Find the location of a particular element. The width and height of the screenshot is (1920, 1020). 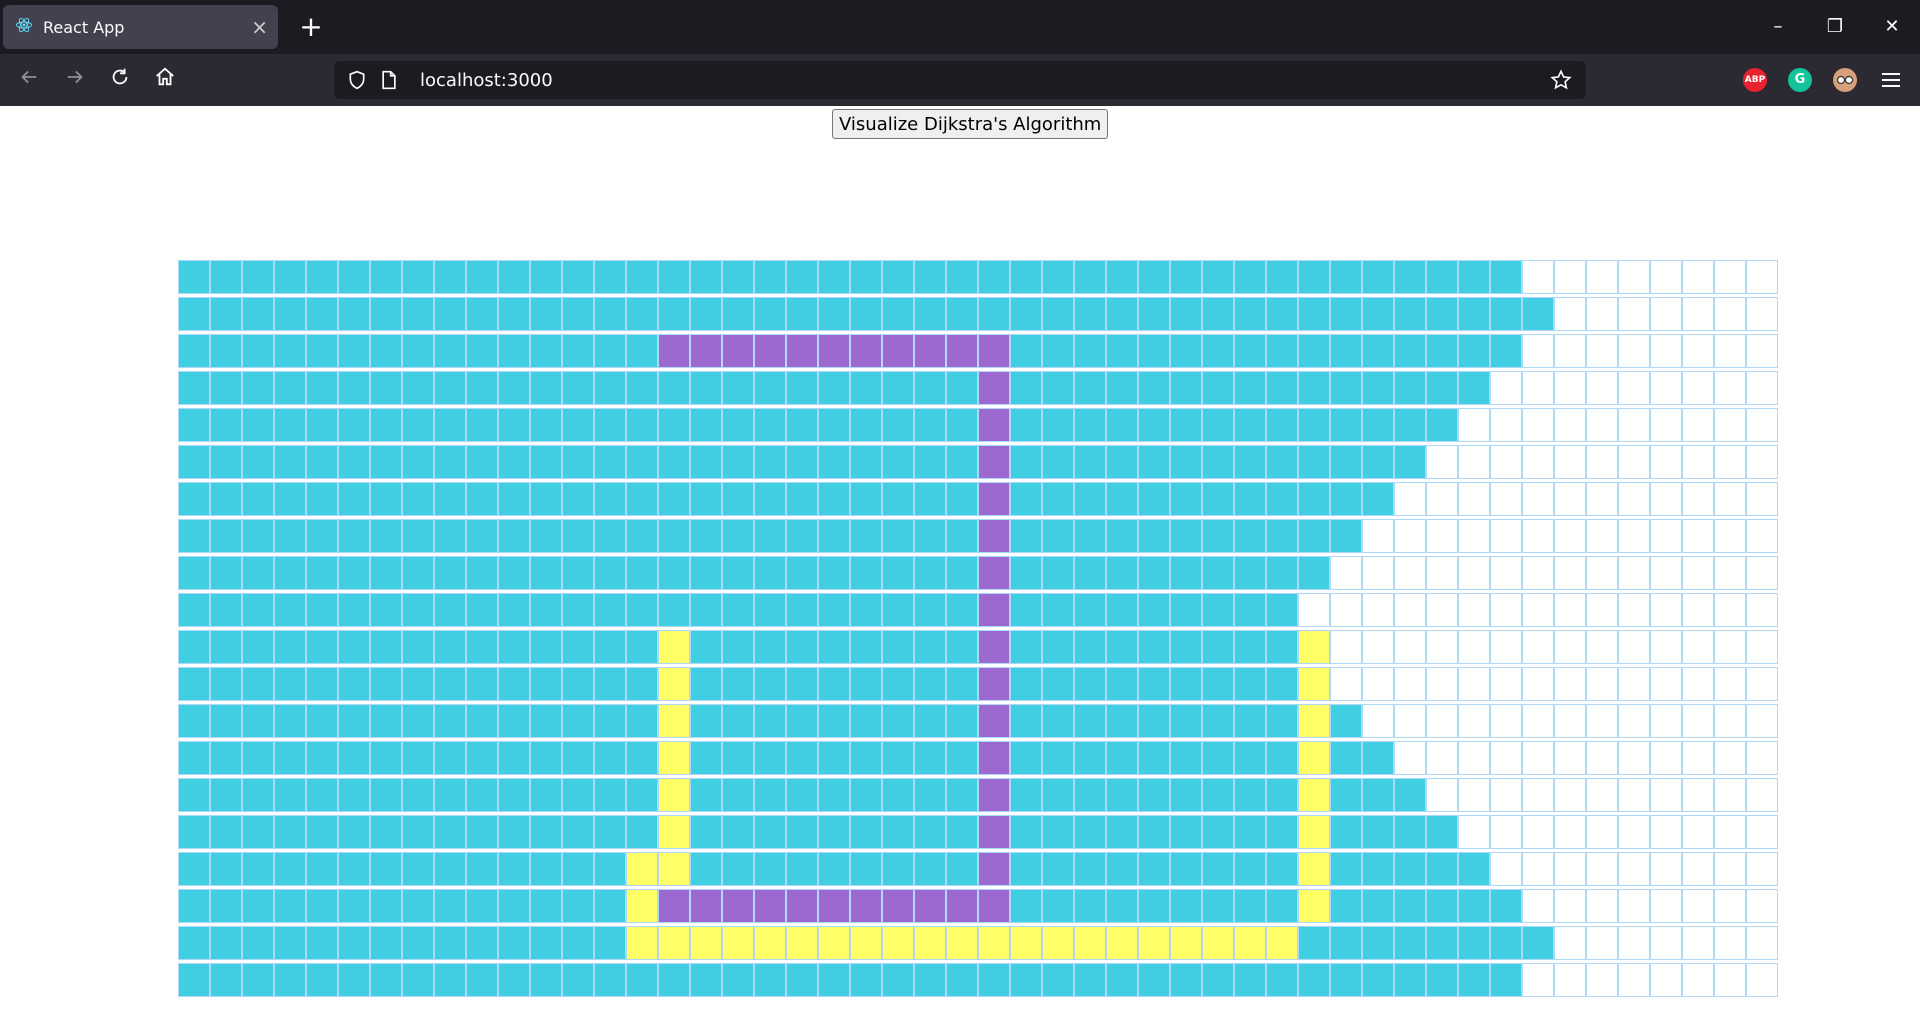

new-tab-button: + is located at coordinates (311, 27).